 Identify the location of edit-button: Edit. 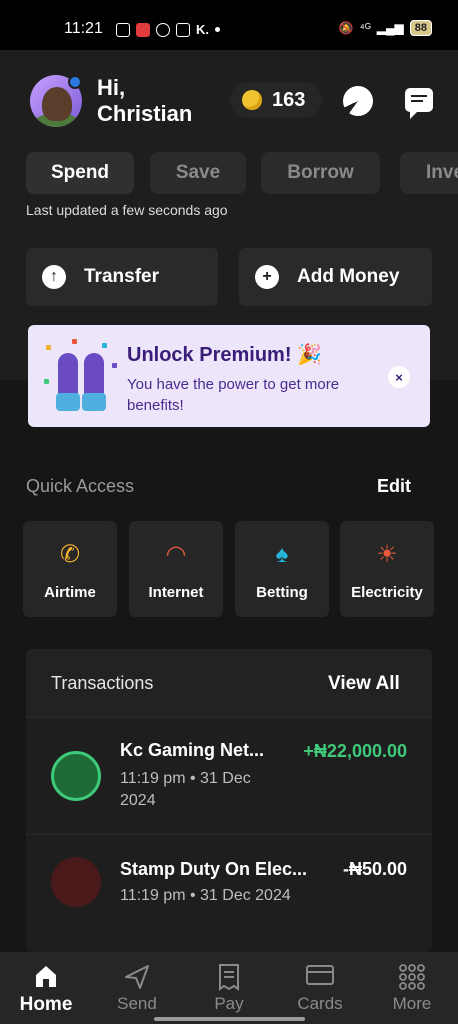
(394, 486).